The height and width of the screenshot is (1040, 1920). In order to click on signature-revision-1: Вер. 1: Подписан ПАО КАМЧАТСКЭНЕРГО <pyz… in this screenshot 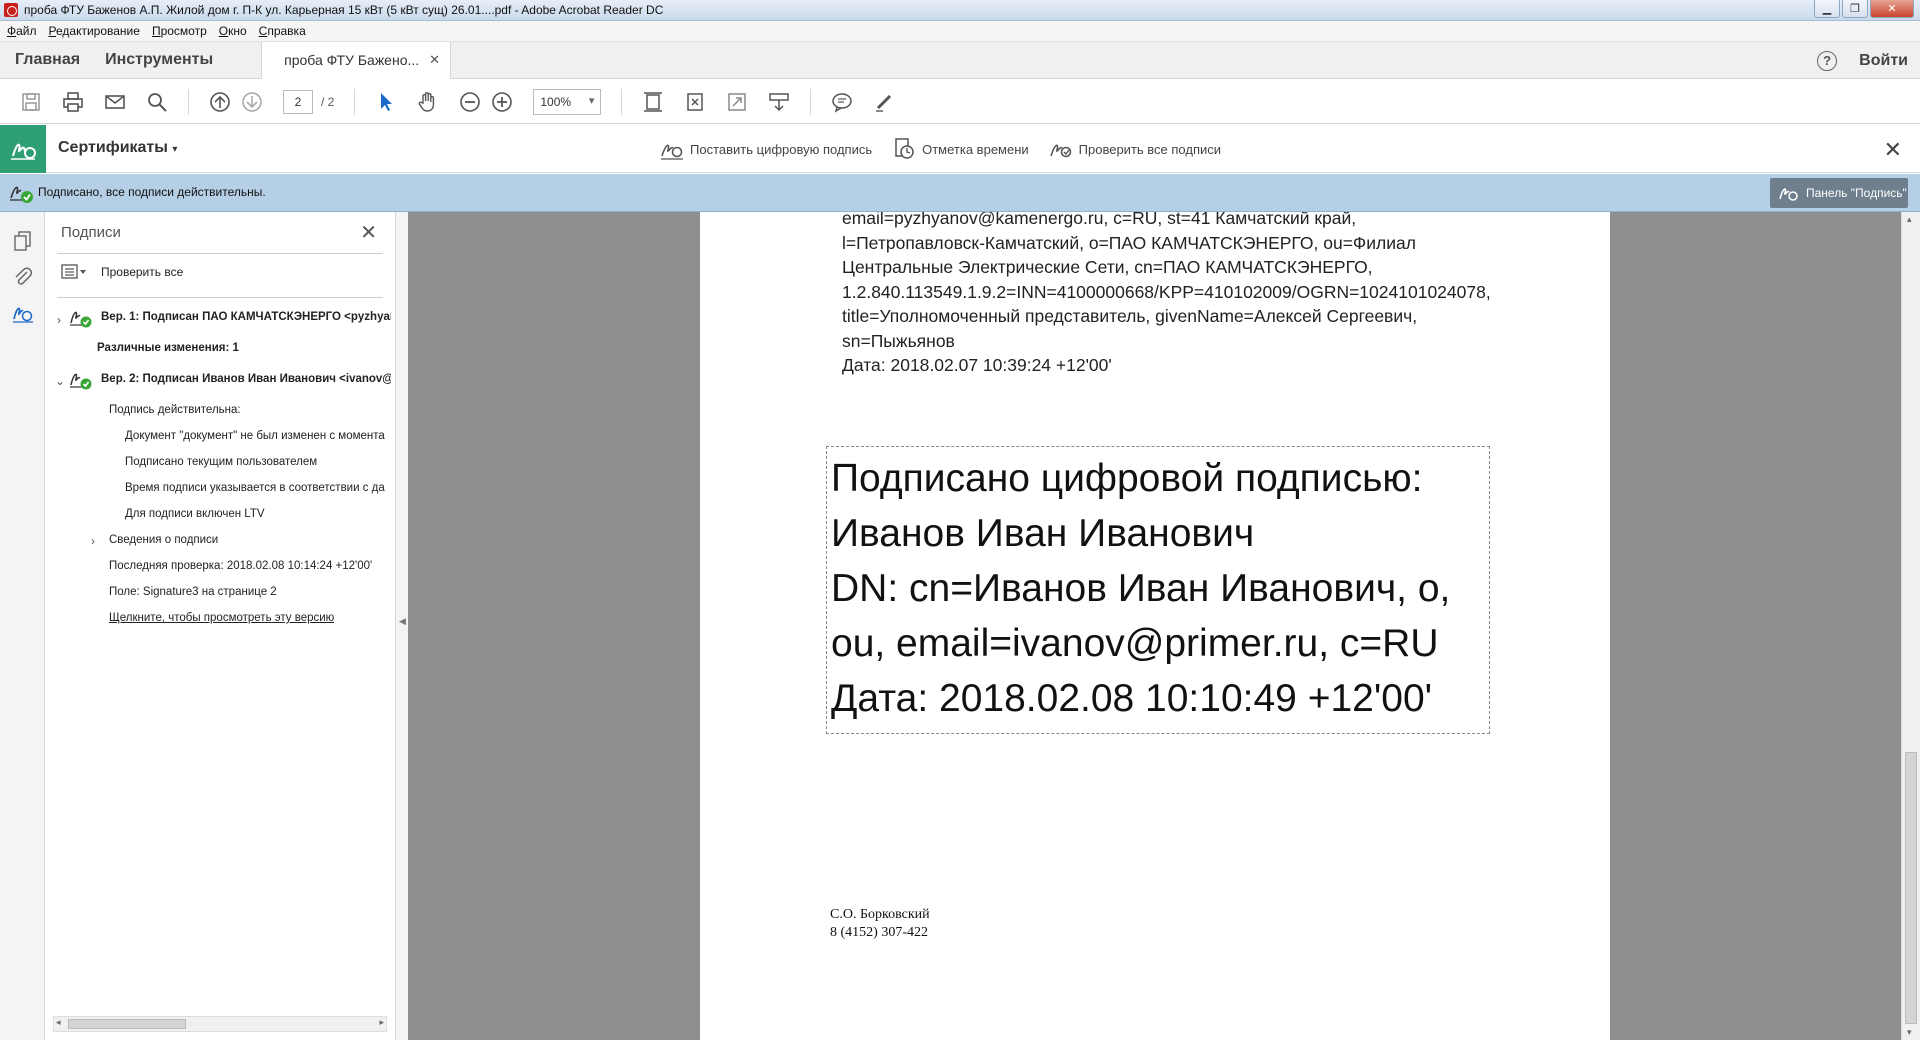, I will do `click(246, 317)`.